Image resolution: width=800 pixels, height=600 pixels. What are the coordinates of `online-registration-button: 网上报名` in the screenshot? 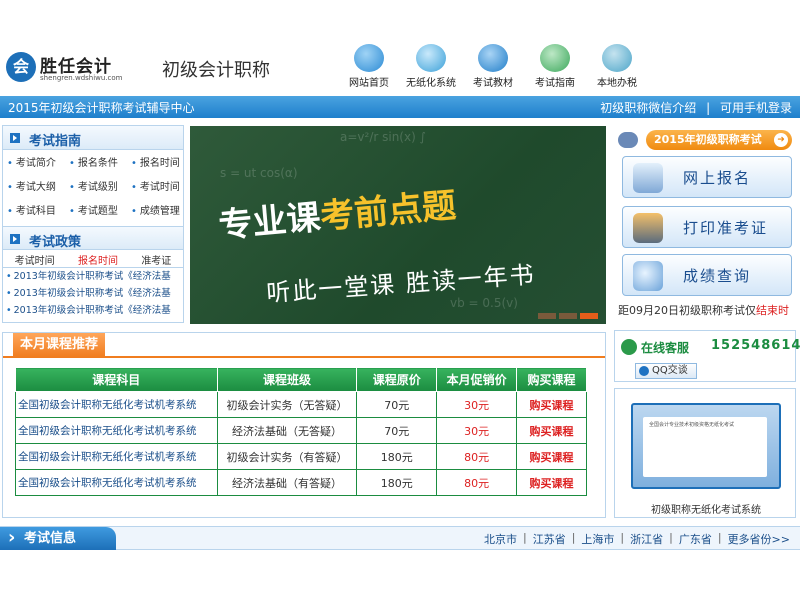 It's located at (707, 177).